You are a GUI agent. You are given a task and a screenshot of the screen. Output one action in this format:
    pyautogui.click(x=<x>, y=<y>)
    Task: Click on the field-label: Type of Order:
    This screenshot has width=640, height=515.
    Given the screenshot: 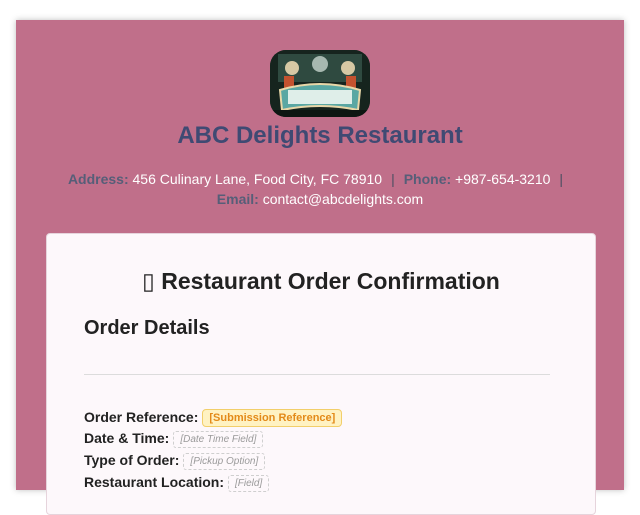 What is the action you would take?
    pyautogui.click(x=132, y=460)
    